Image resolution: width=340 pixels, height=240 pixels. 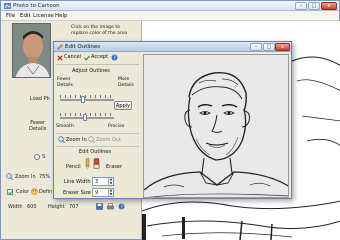 What do you see at coordinates (23, 192) in the screenshot?
I see `color-label: Color` at bounding box center [23, 192].